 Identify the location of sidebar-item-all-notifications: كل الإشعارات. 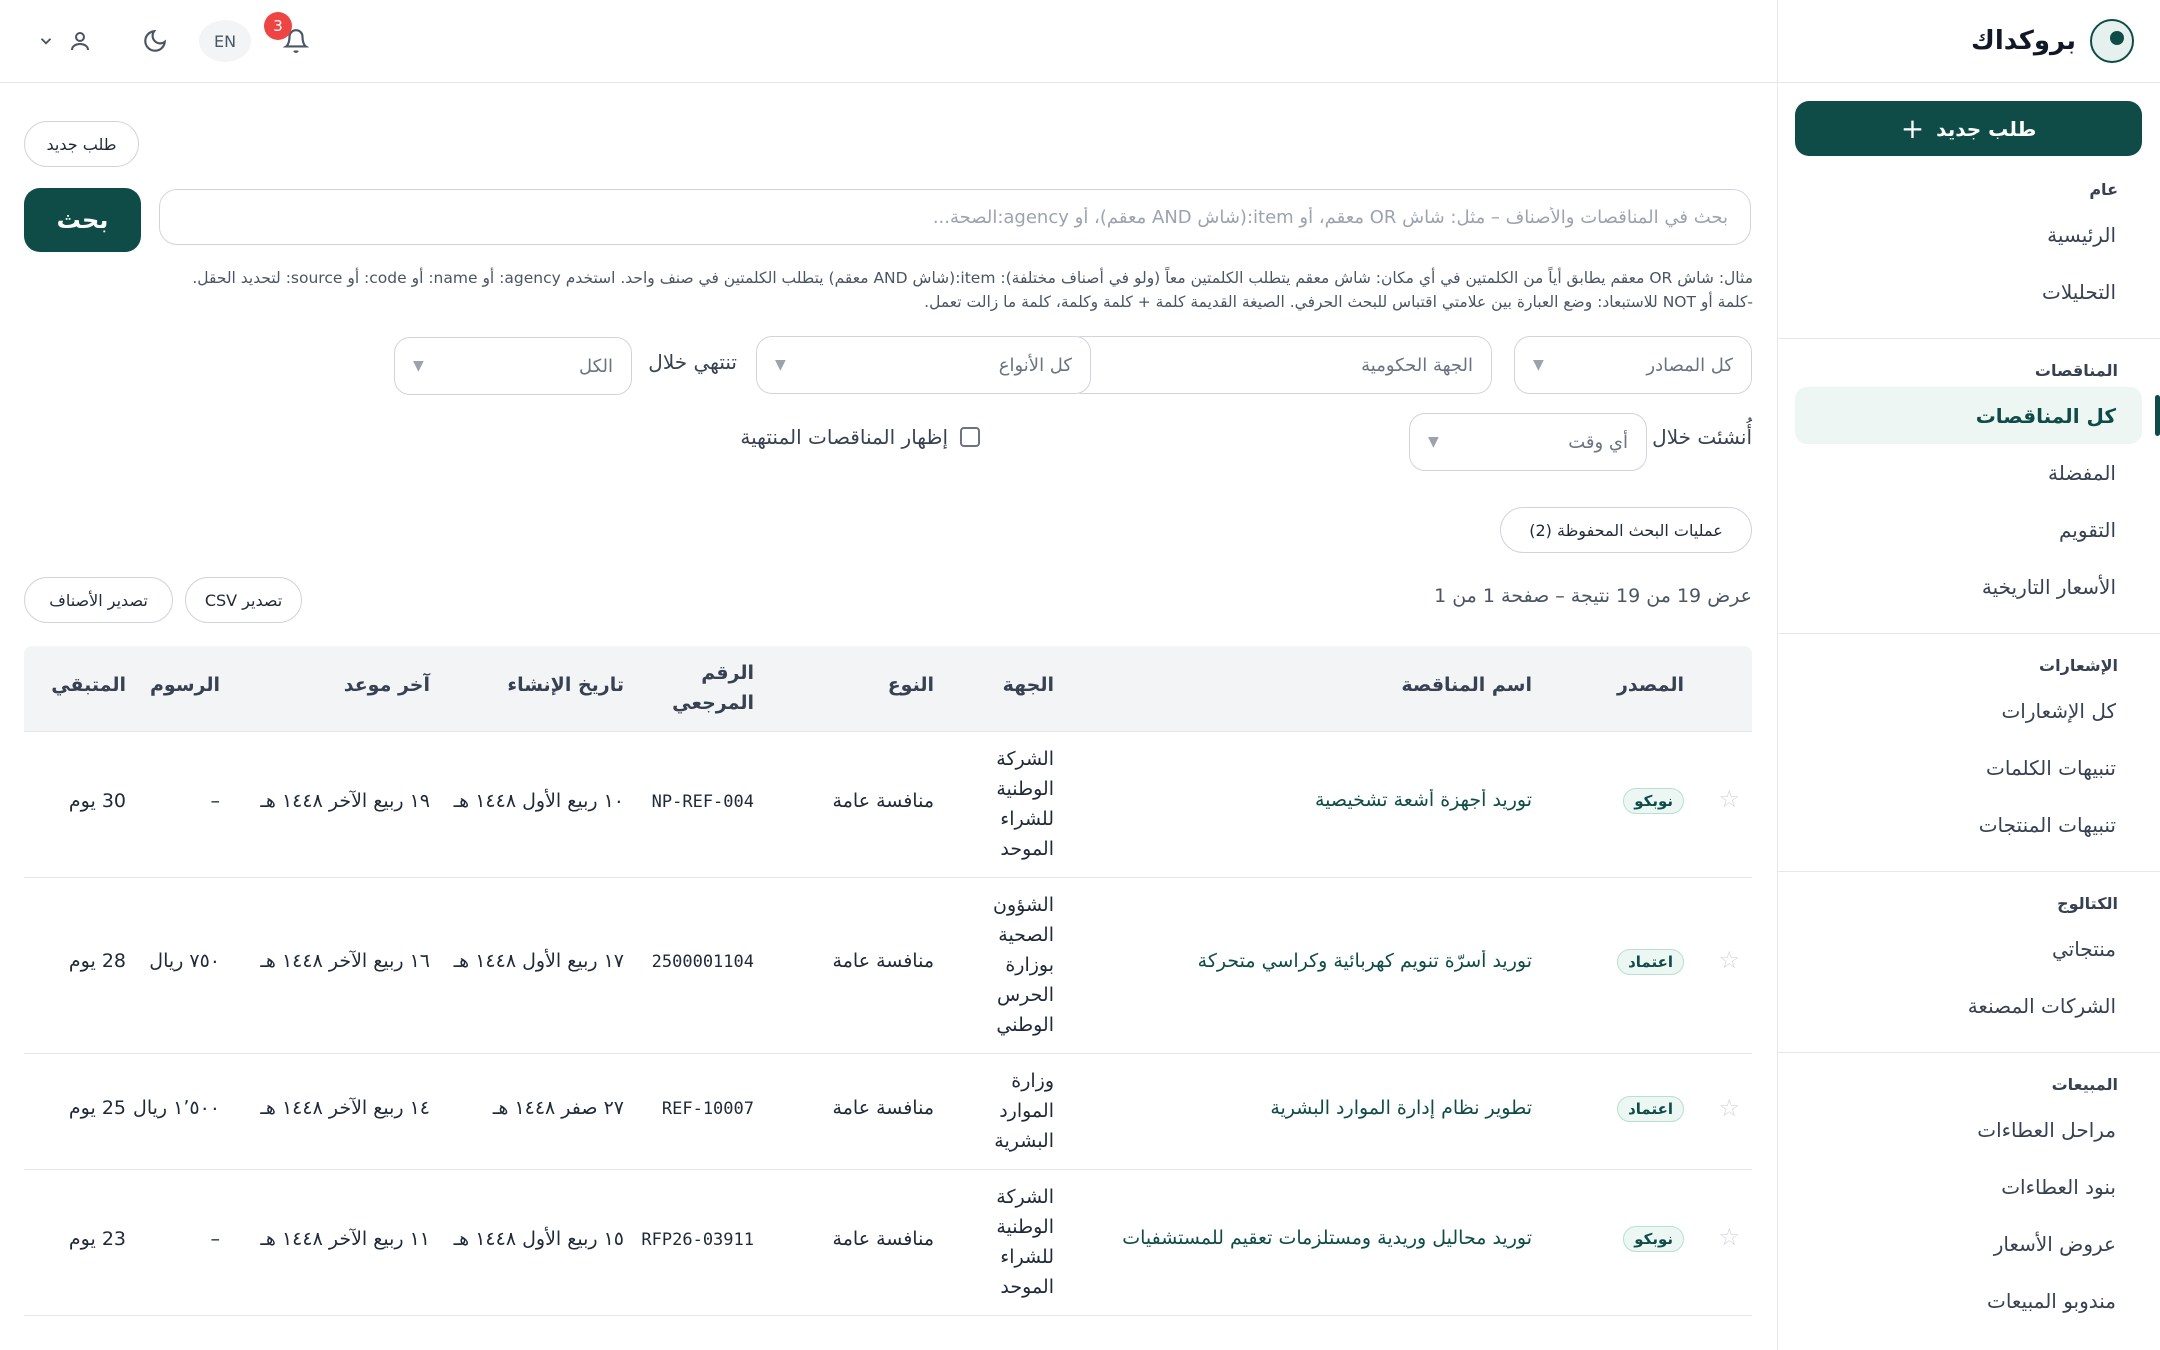
(1968, 710).